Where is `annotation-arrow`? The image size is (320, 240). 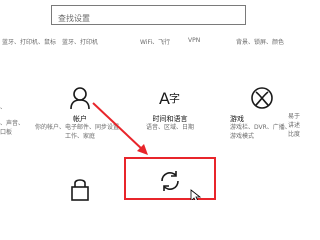
annotation-arrow is located at coordinates (120, 128).